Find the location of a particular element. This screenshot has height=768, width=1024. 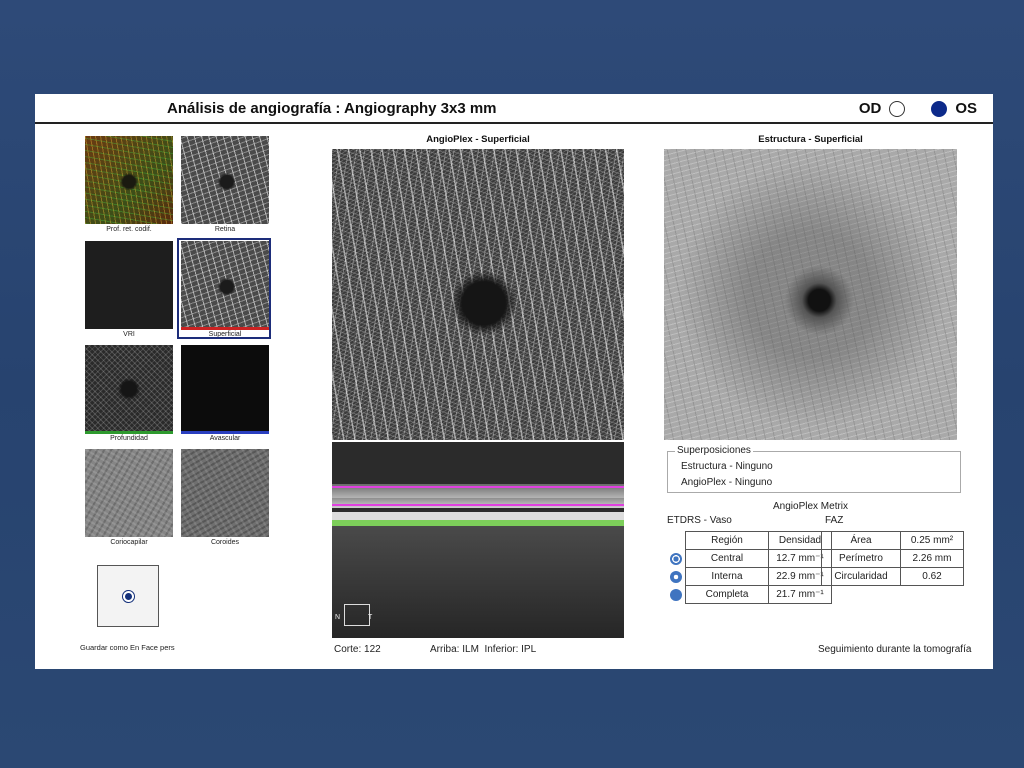

thumb-label: Avascular is located at coordinates (225, 438).